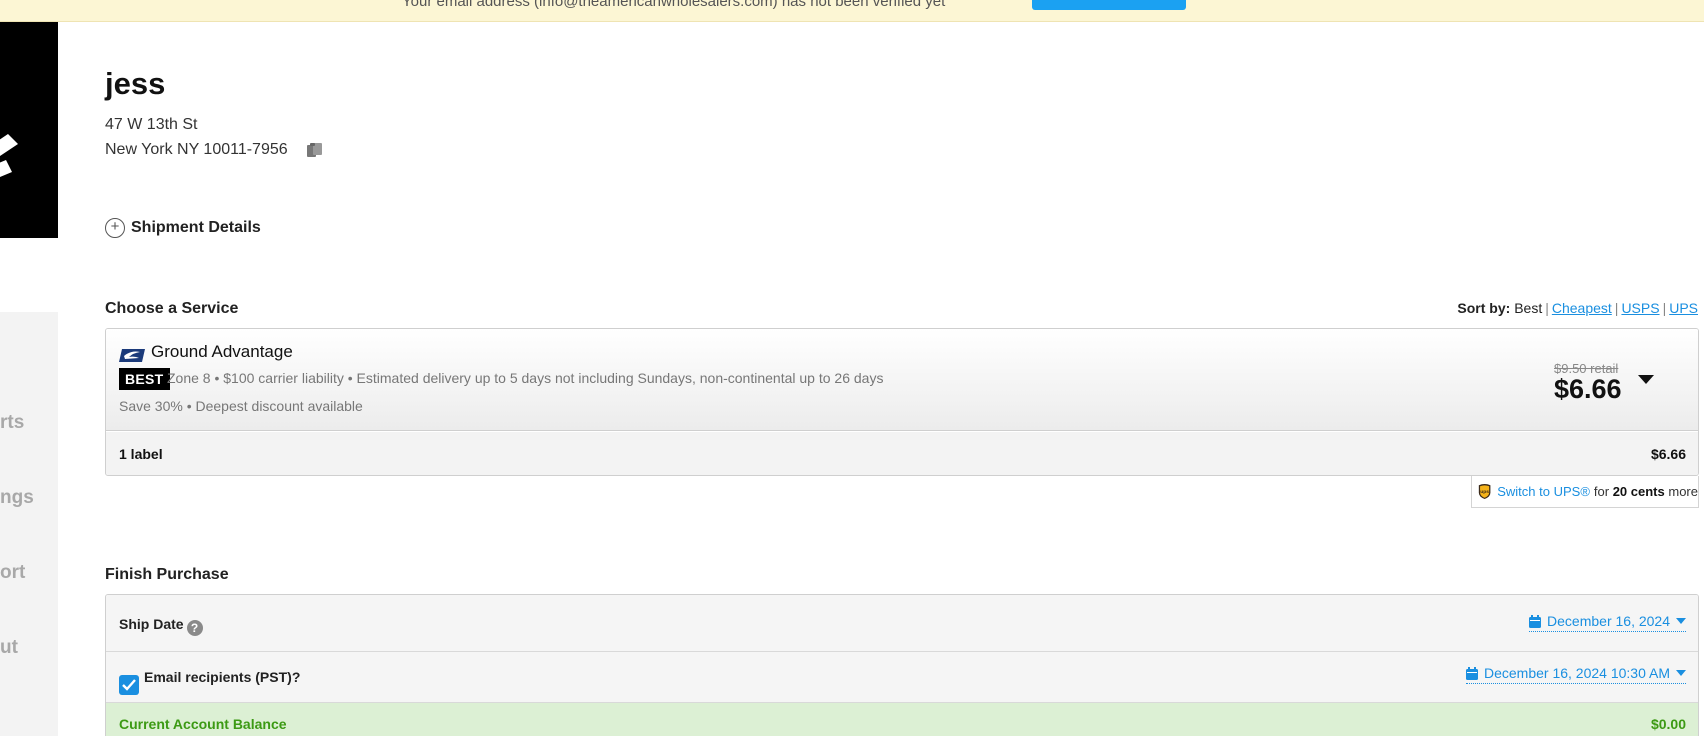 Image resolution: width=1704 pixels, height=736 pixels. Describe the element at coordinates (29, 130) in the screenshot. I see `app-logo` at that location.